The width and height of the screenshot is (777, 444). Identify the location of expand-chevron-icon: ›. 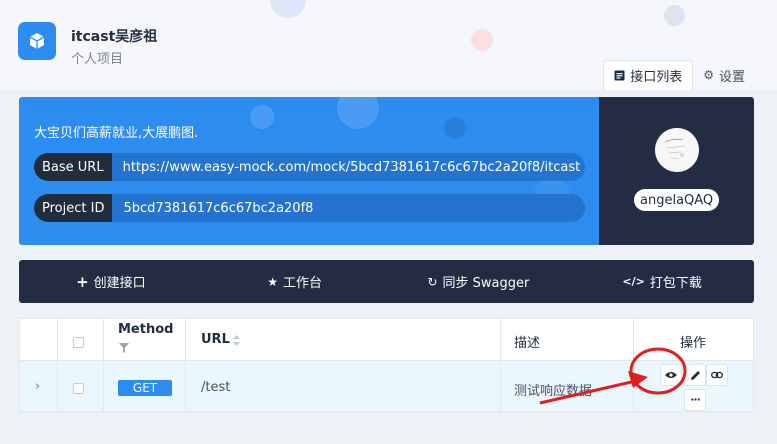
(37, 386).